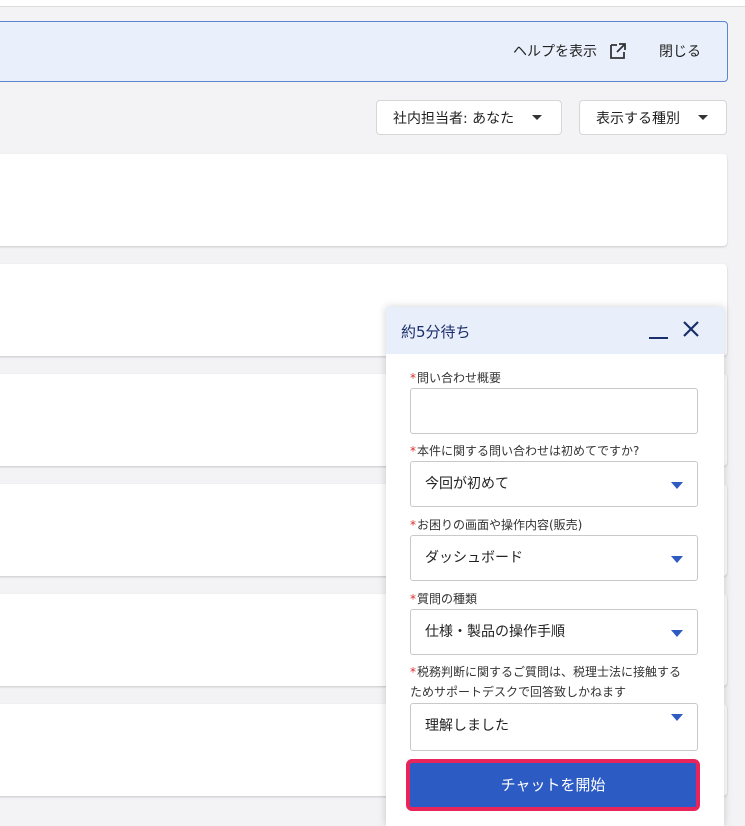 Image resolution: width=745 pixels, height=826 pixels. I want to click on assignee-filter-dropdown: 社内担当者: あなた, so click(469, 117).